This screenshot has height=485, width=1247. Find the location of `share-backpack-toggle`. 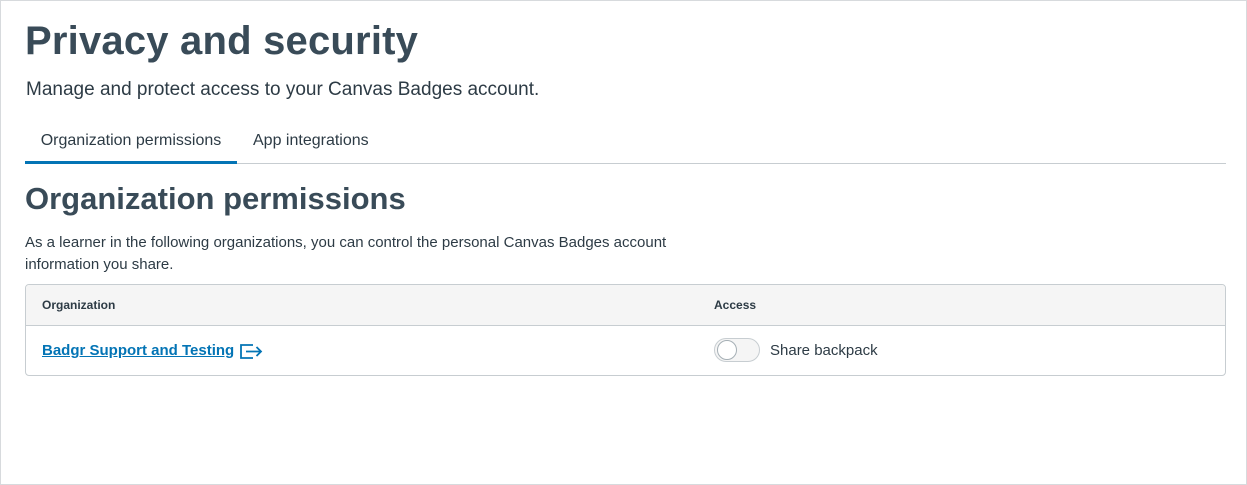

share-backpack-toggle is located at coordinates (737, 350).